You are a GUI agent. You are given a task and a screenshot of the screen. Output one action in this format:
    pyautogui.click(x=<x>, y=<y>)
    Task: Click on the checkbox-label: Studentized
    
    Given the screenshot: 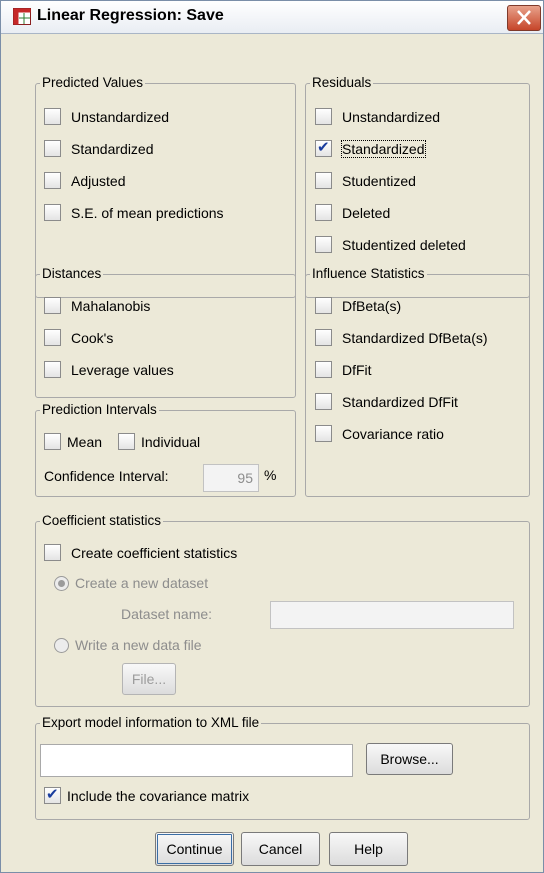 What is the action you would take?
    pyautogui.click(x=379, y=180)
    